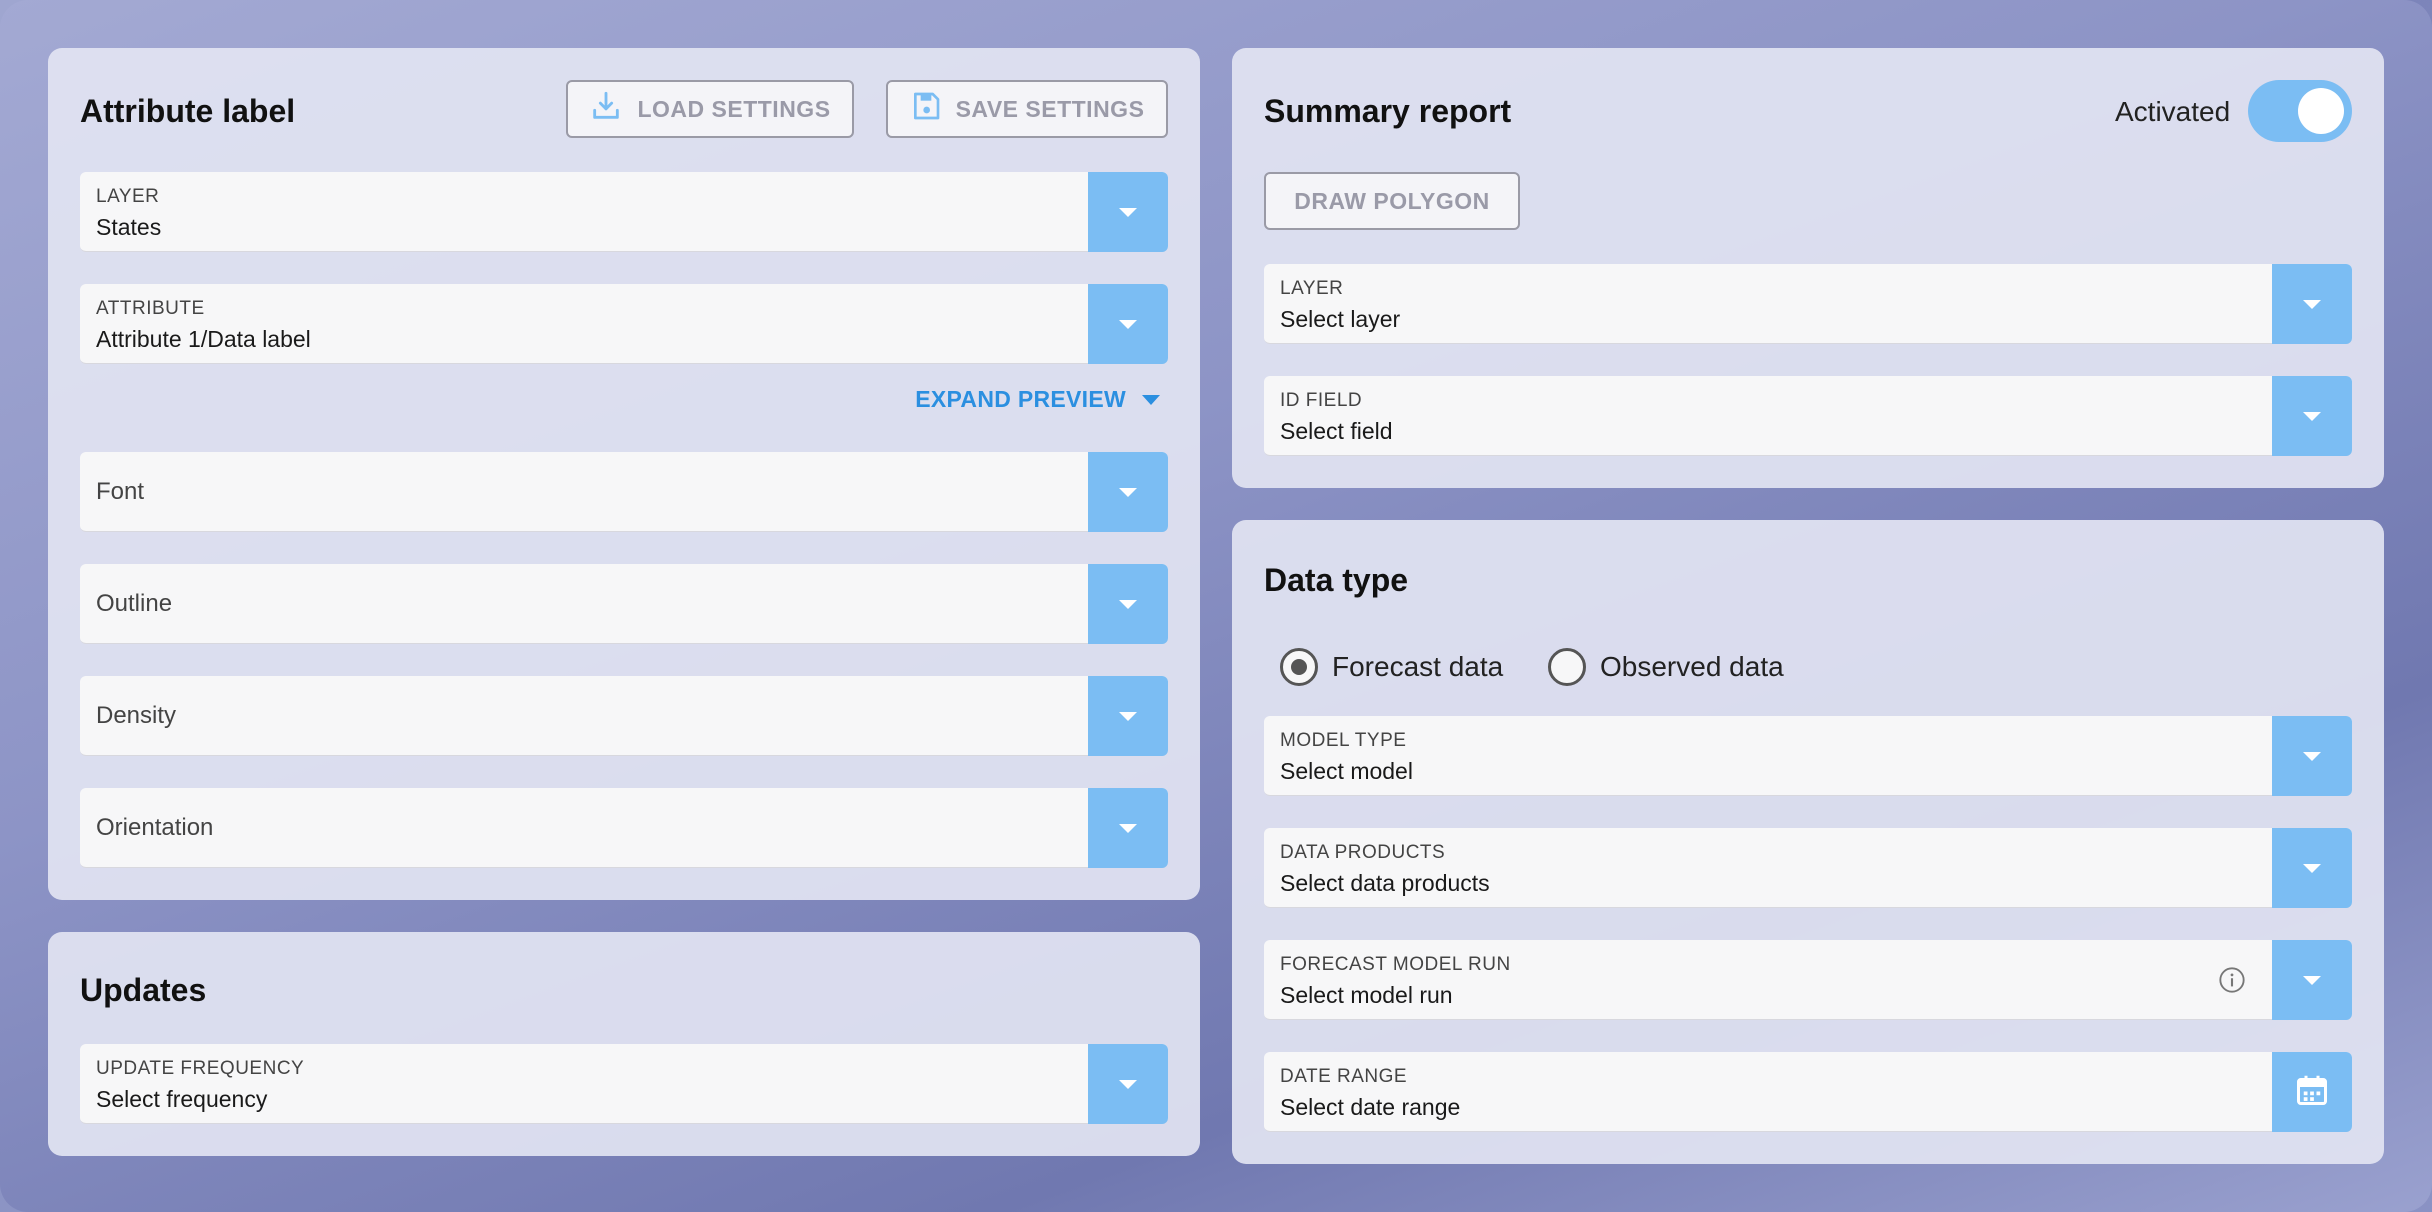 This screenshot has height=1212, width=2432. What do you see at coordinates (1417, 667) in the screenshot?
I see `forecast-data-label: Forecast data` at bounding box center [1417, 667].